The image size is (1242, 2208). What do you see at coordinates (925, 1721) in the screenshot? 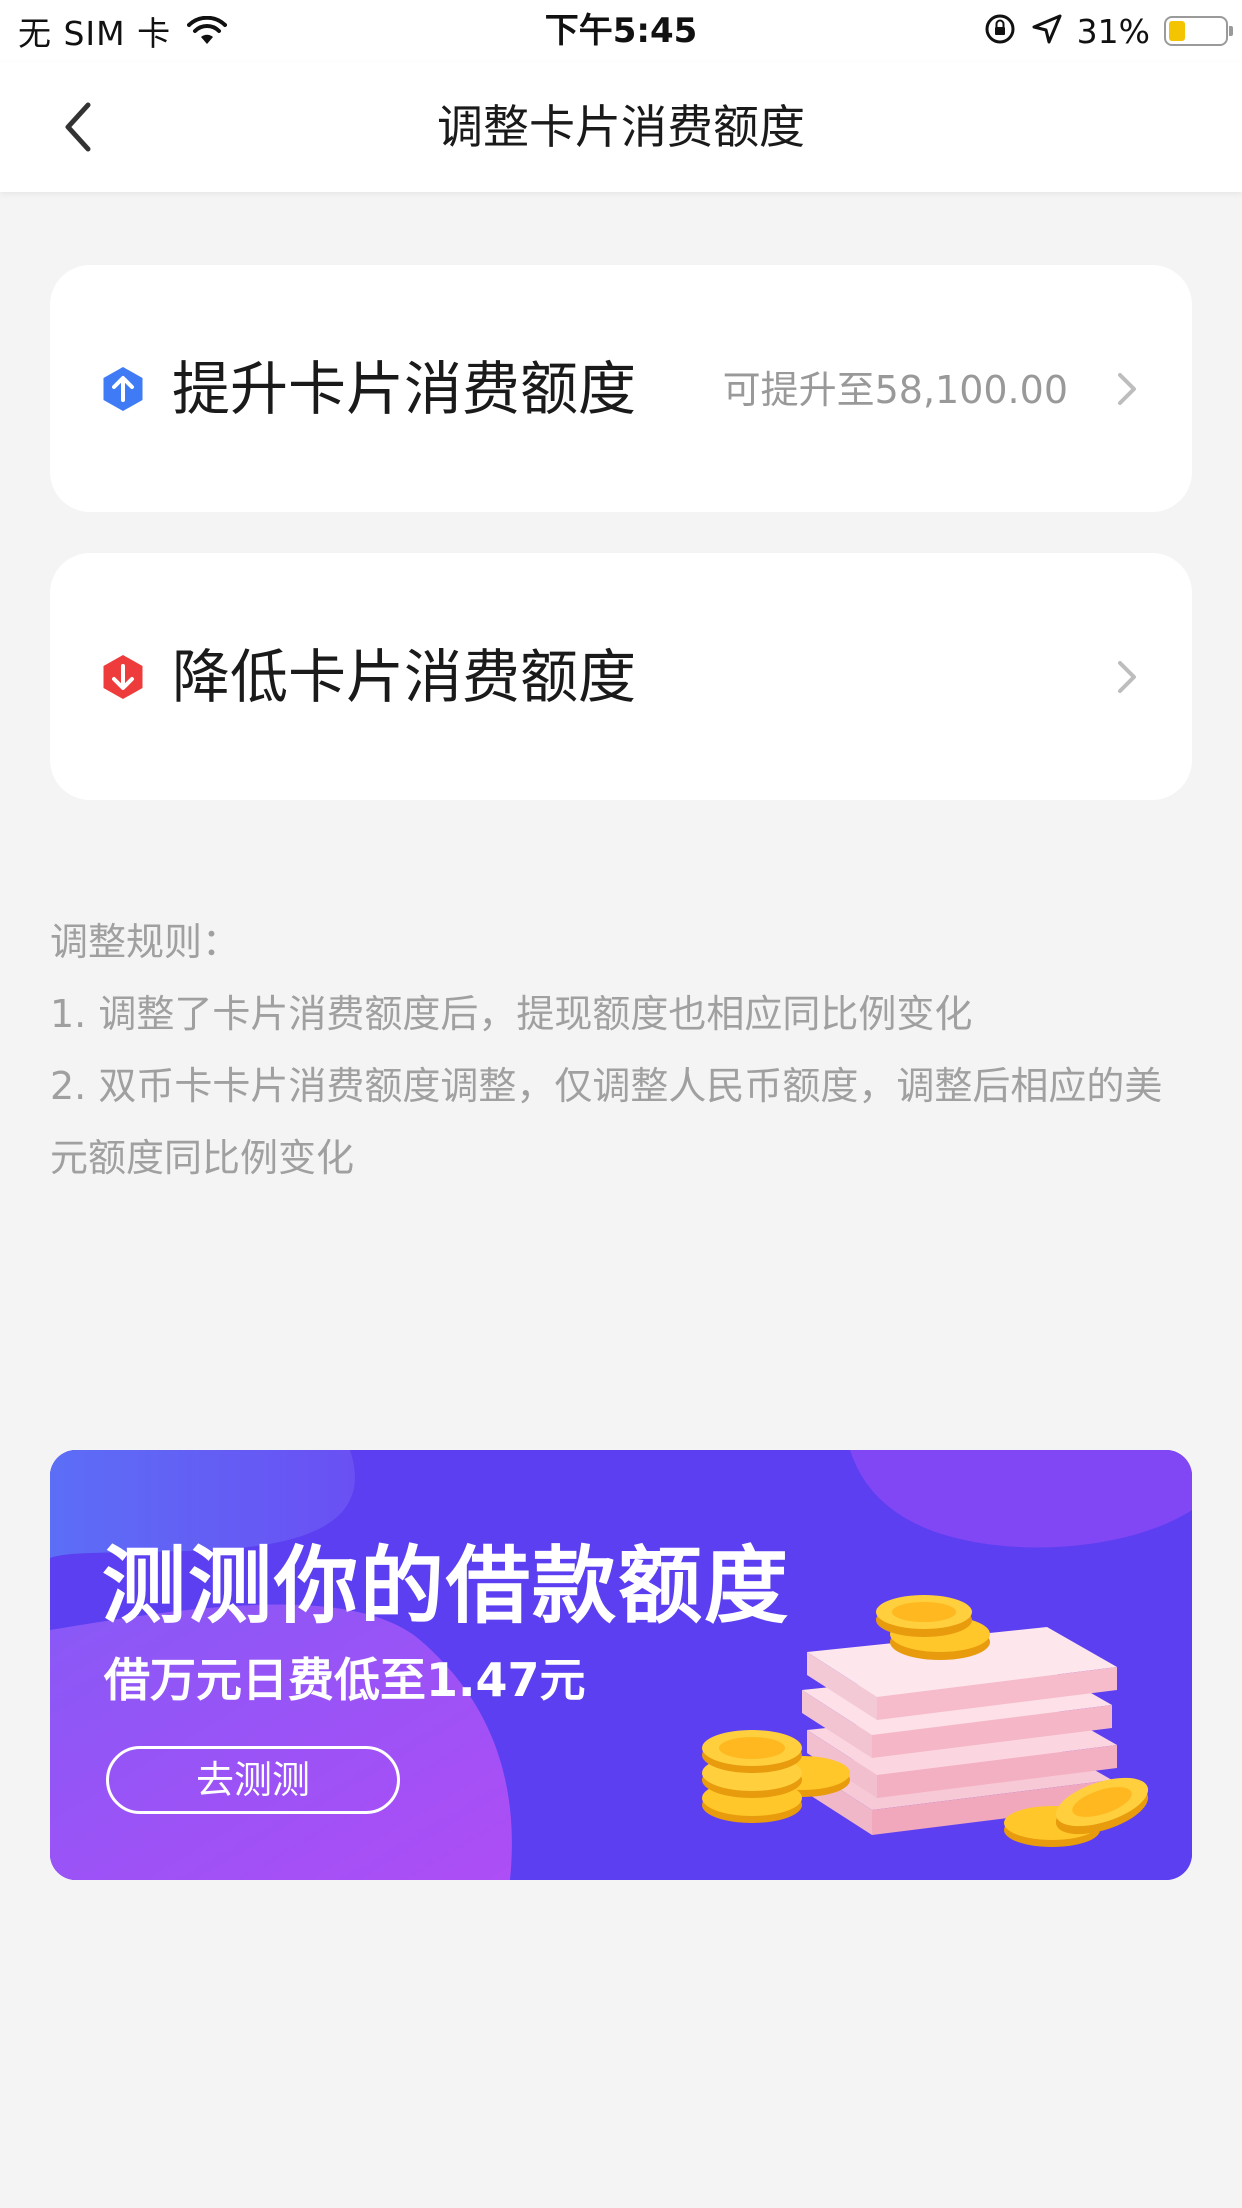
I see `money-stack-illustration` at bounding box center [925, 1721].